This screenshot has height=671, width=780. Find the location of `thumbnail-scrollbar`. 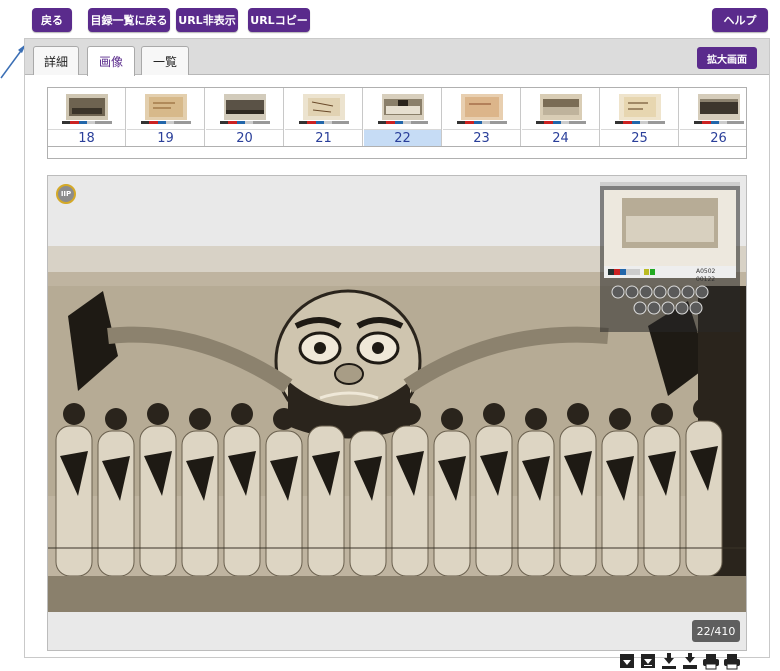

thumbnail-scrollbar is located at coordinates (397, 152).